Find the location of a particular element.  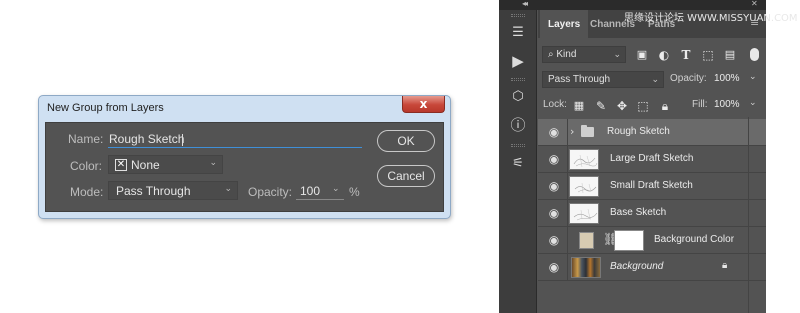

type-filter-icon: T is located at coordinates (686, 55).